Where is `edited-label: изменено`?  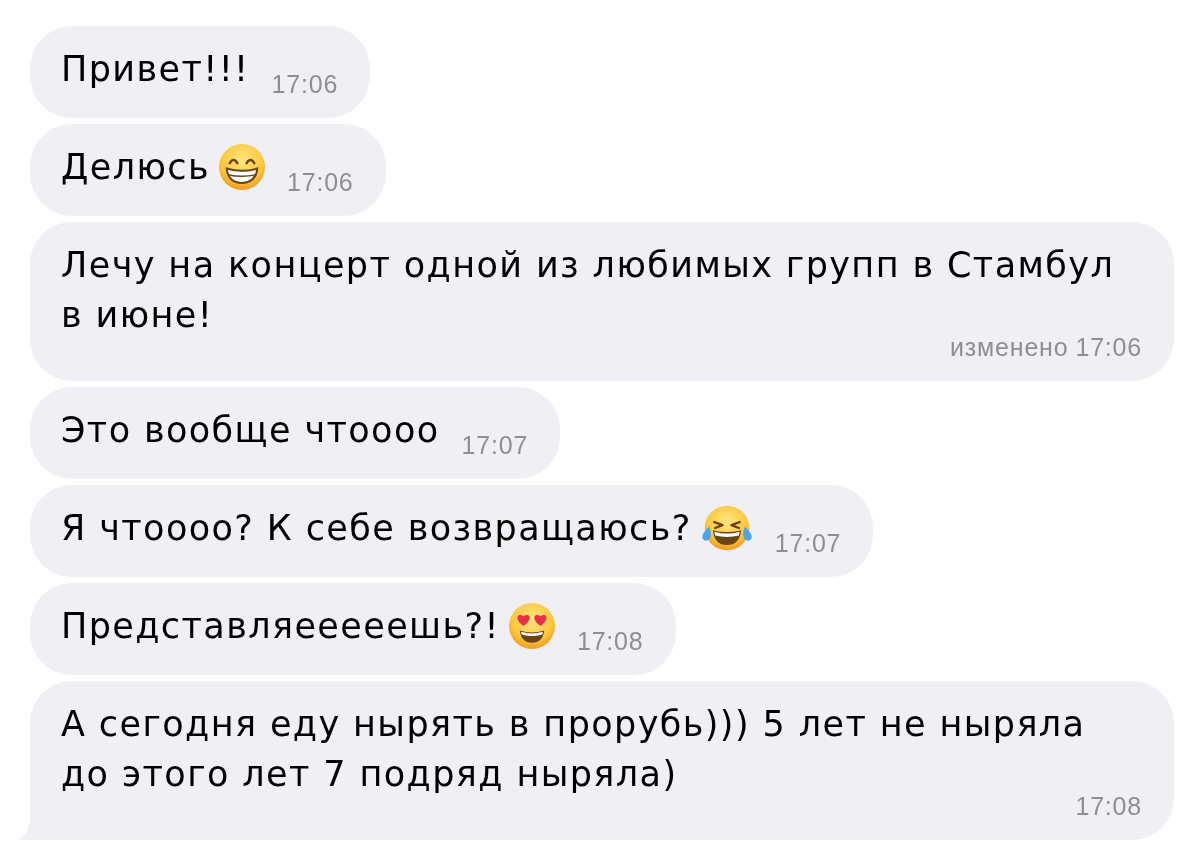 edited-label: изменено is located at coordinates (1009, 347).